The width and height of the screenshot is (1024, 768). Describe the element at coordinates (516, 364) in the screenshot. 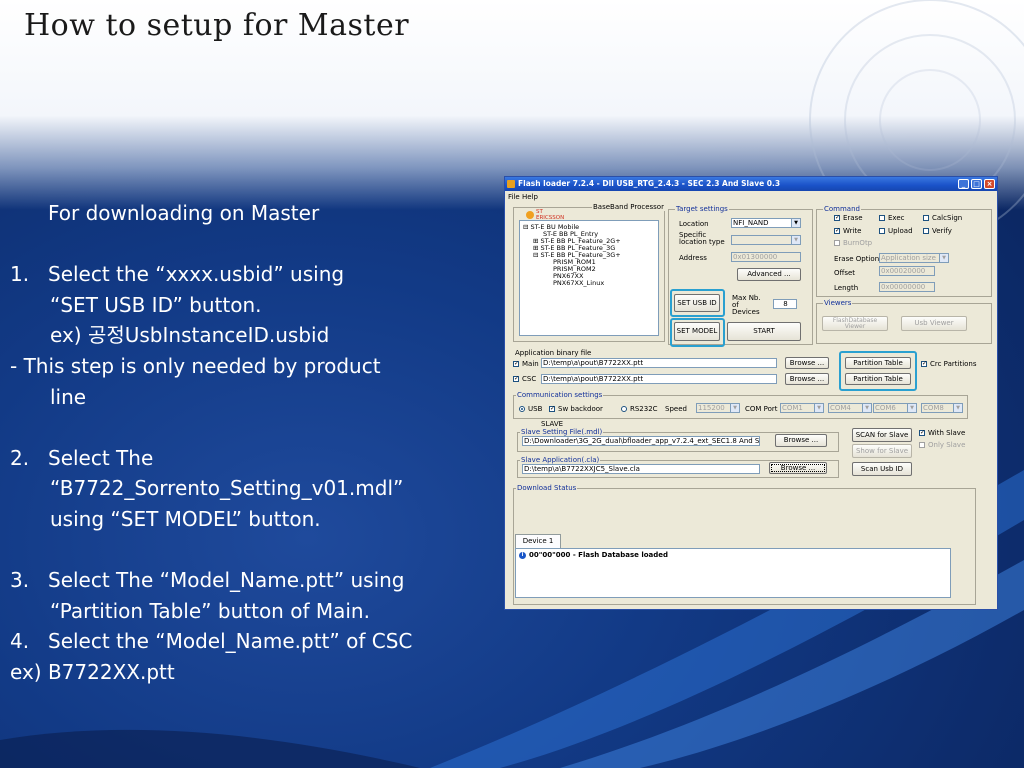

I see `main-checkbox: ✓` at that location.